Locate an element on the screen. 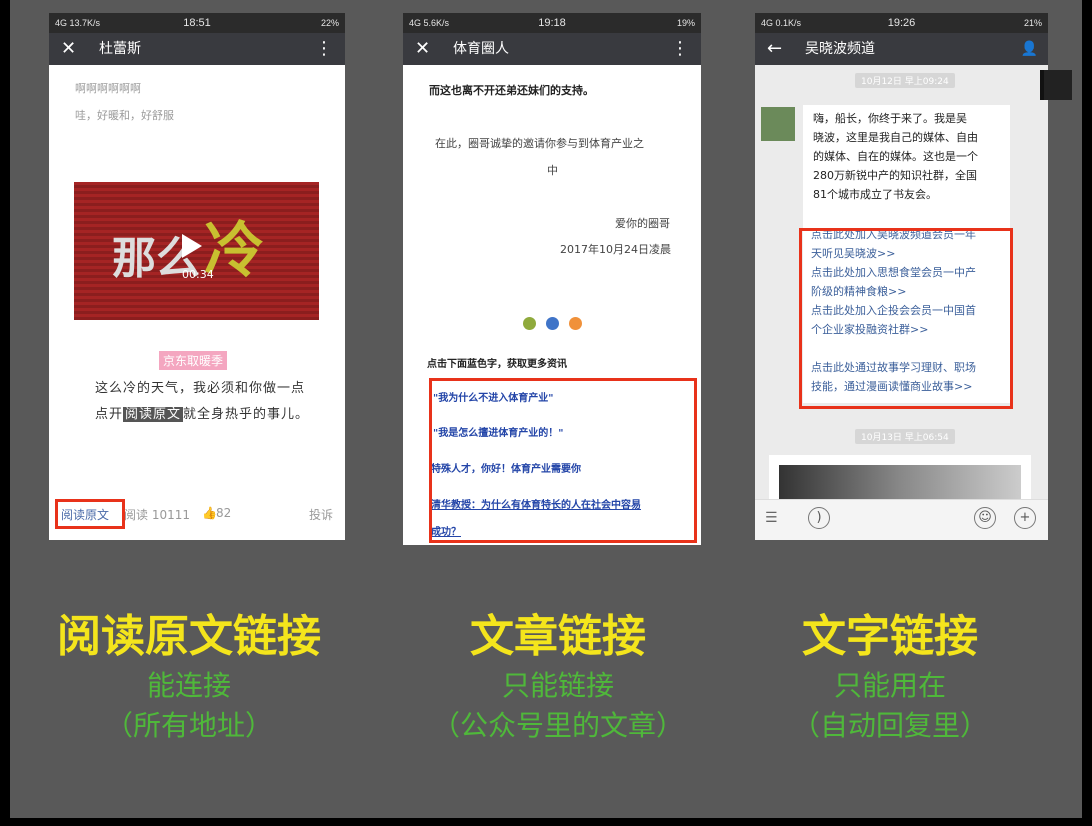 The width and height of the screenshot is (1092, 826). caption-title: 阅读原文链接 is located at coordinates (189, 636).